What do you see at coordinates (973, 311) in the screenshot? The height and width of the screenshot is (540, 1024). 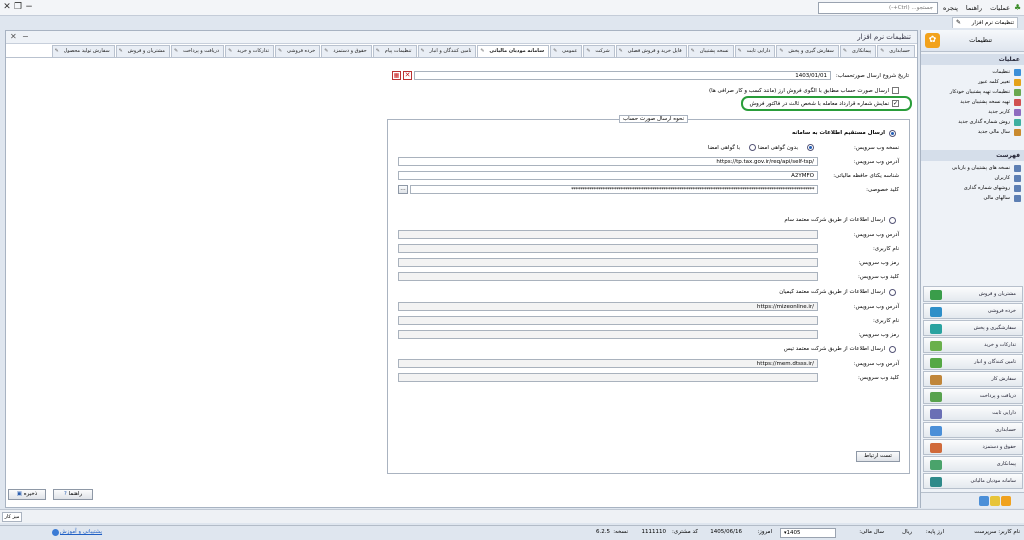 I see `module-nav-button: خرده فروشی` at bounding box center [973, 311].